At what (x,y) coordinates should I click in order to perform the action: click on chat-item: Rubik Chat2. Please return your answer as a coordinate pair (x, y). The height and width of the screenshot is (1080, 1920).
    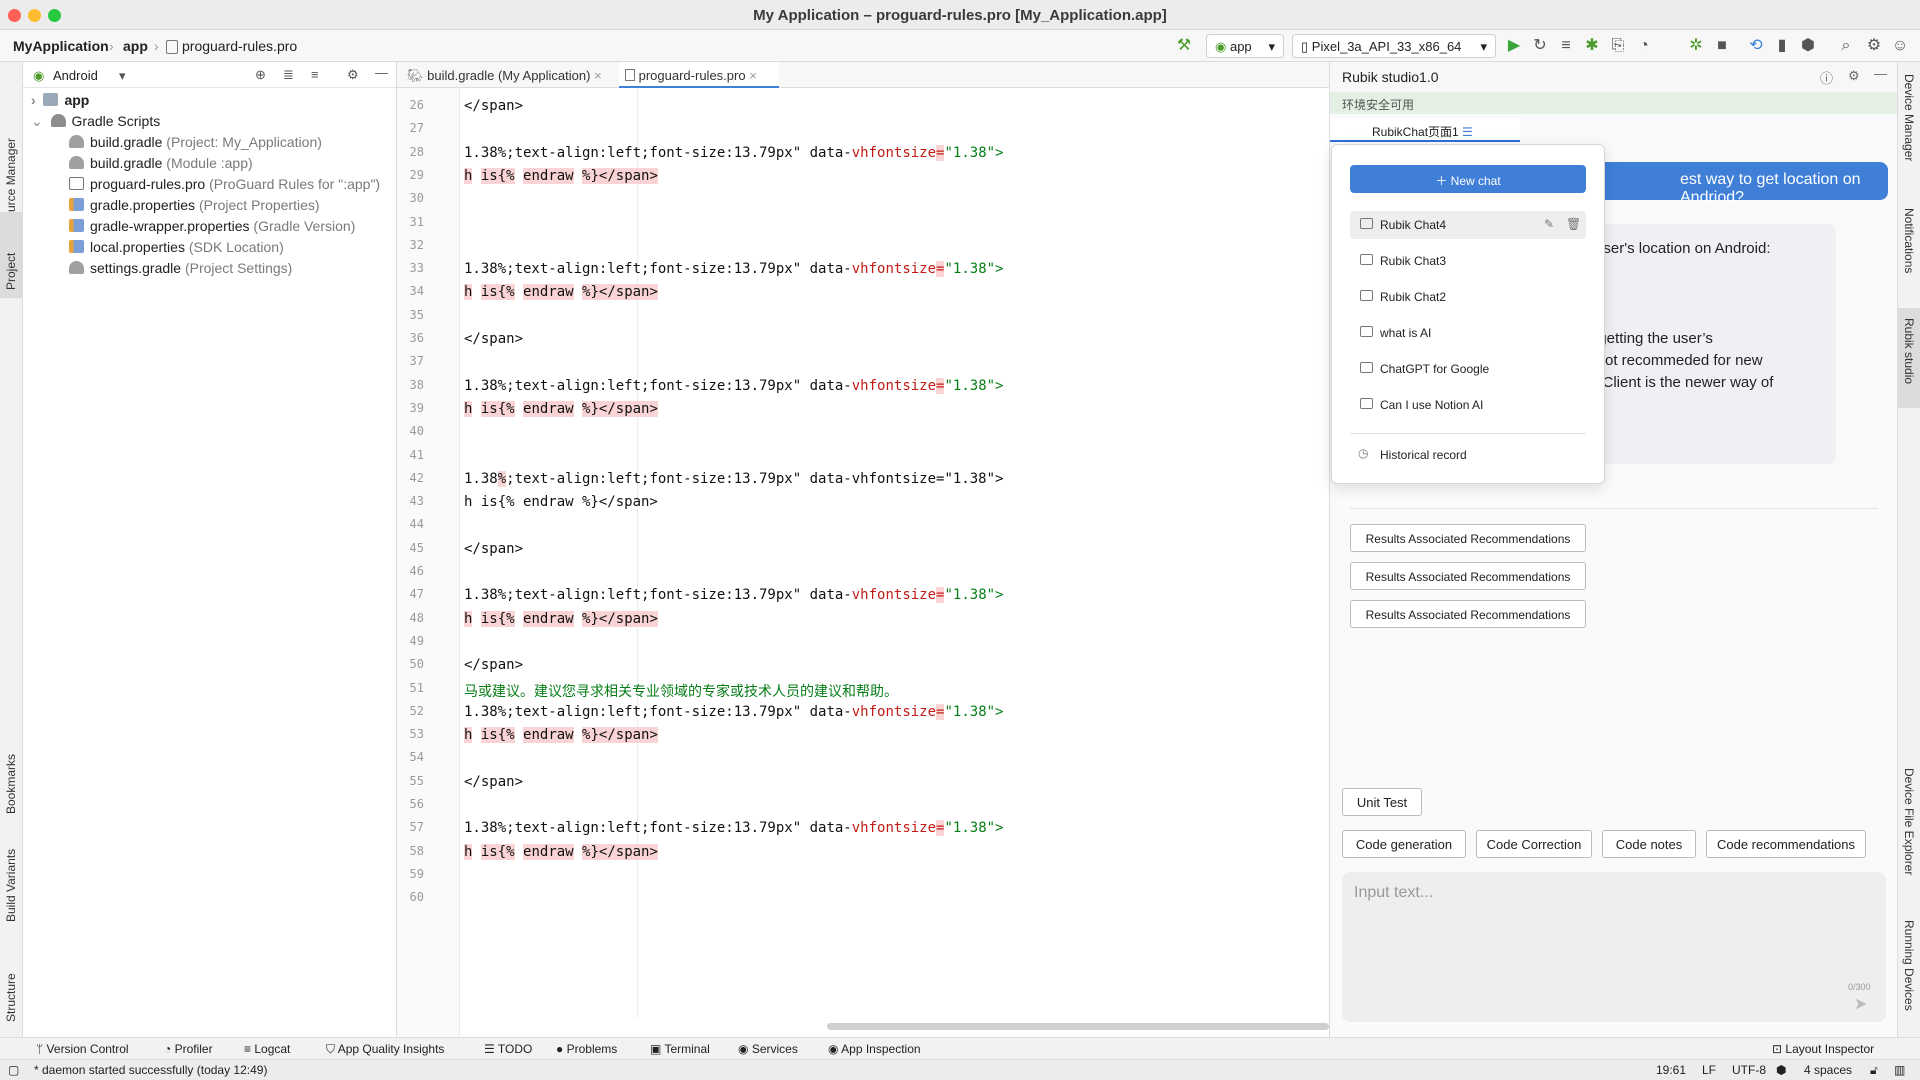
    Looking at the image, I should click on (1468, 297).